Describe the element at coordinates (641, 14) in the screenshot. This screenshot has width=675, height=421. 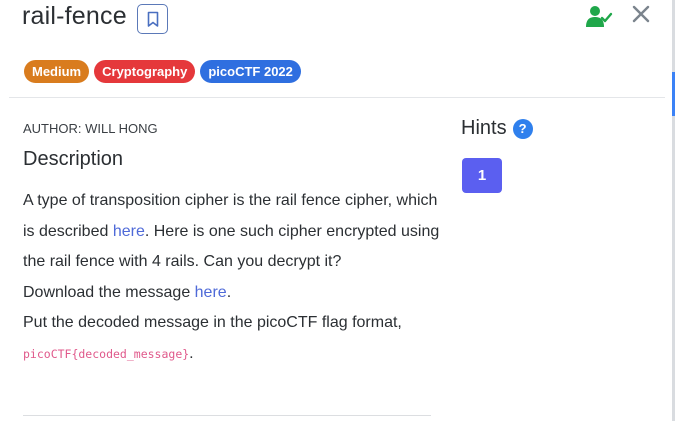
I see `close-icon` at that location.